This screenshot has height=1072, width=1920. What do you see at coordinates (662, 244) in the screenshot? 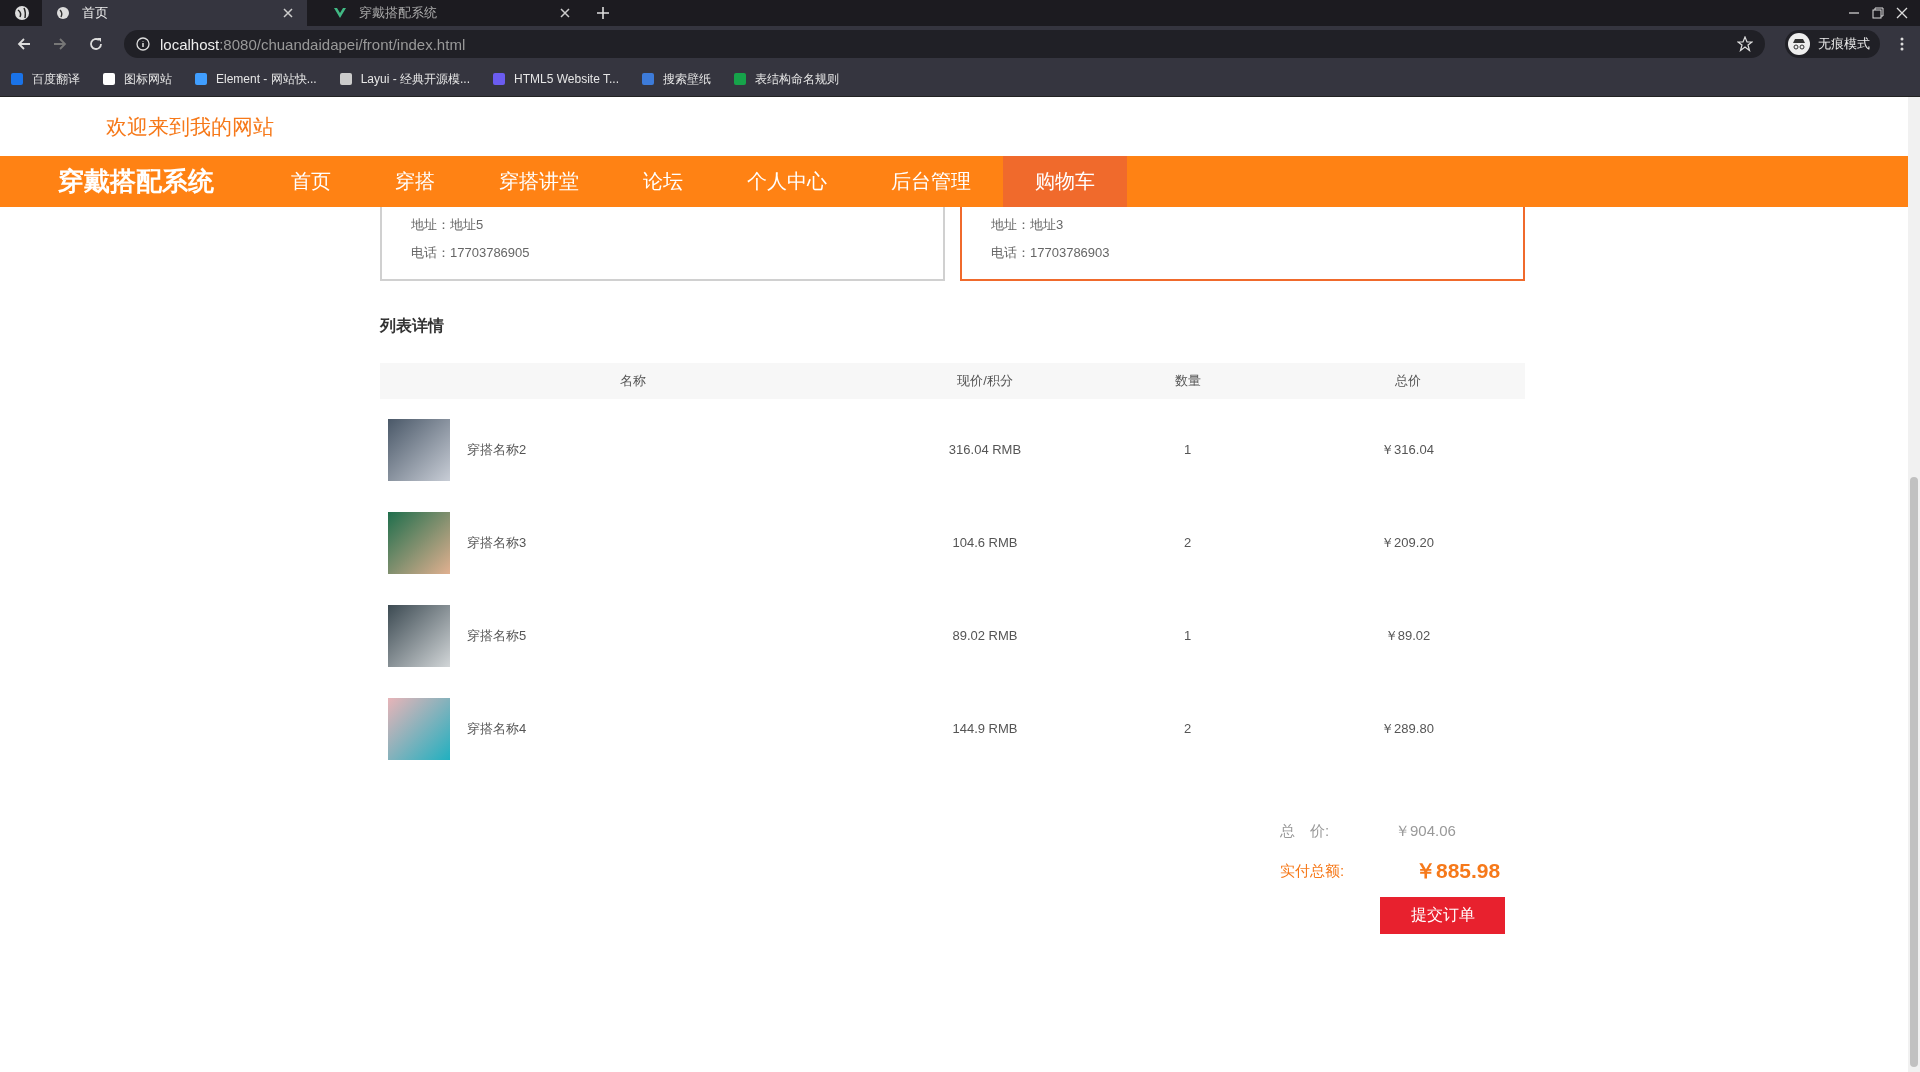
I see `address-card: 地址：地址5 电话：17703786905` at bounding box center [662, 244].